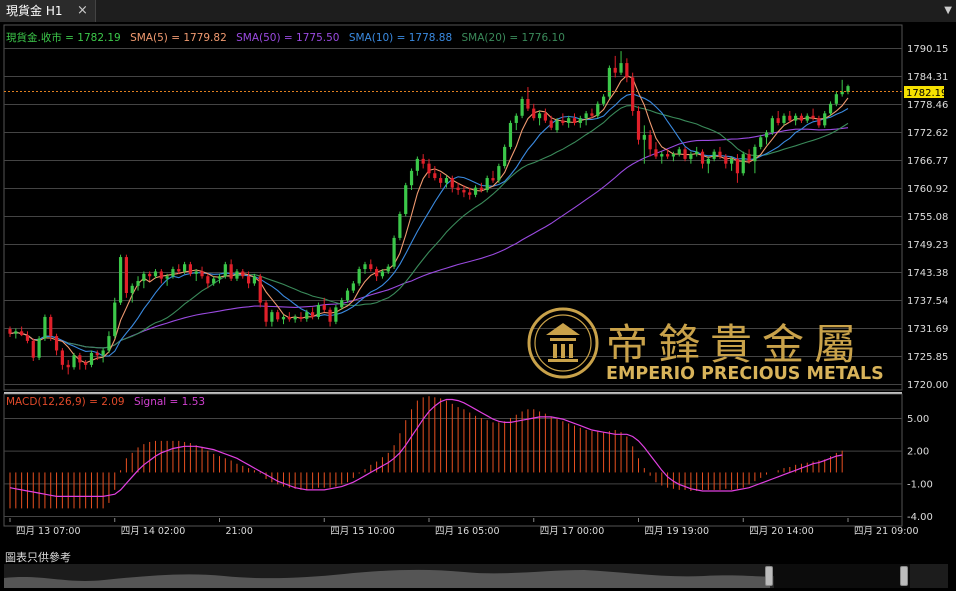 The width and height of the screenshot is (956, 591). What do you see at coordinates (153, 531) in the screenshot?
I see `time-tick-label: 四月 14 02:00` at bounding box center [153, 531].